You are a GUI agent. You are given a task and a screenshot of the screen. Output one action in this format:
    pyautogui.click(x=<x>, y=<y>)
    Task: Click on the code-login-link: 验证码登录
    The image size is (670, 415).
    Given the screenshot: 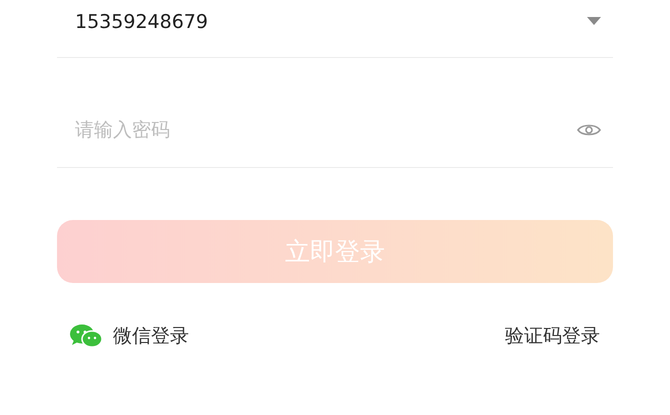 What is the action you would take?
    pyautogui.click(x=552, y=336)
    